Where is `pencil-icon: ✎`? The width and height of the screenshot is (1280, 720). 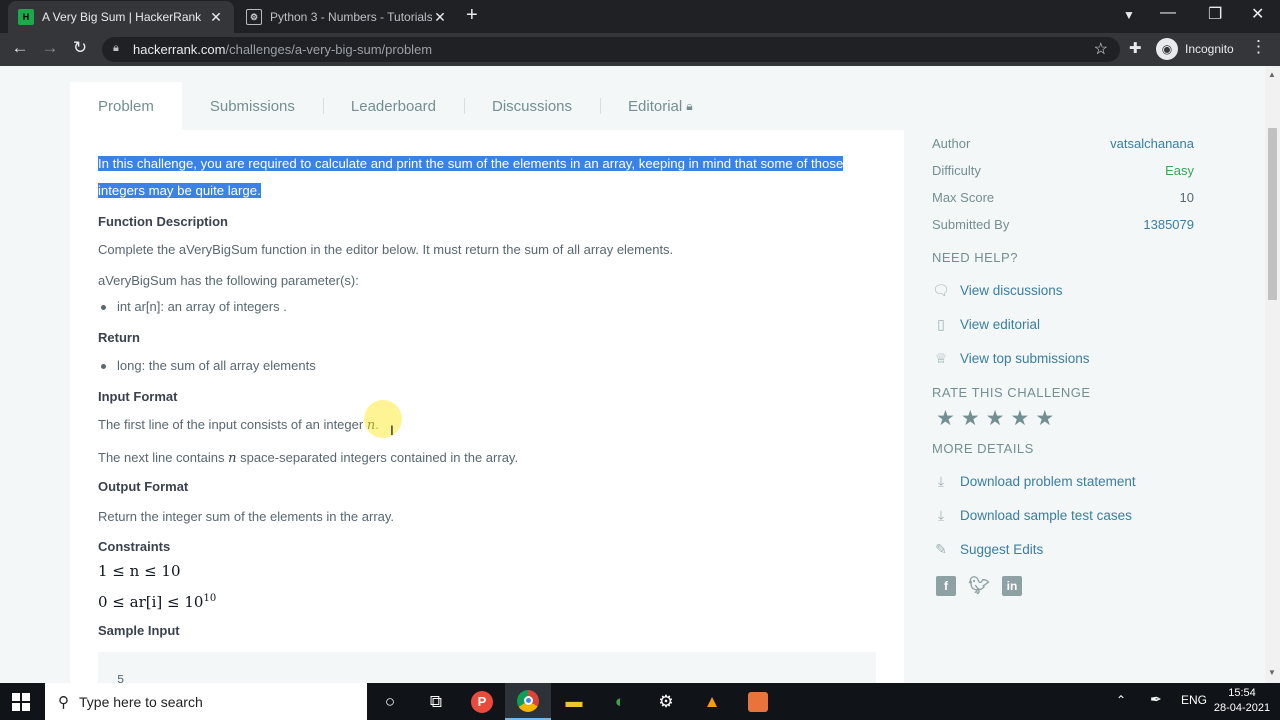
pencil-icon: ✎ is located at coordinates (941, 548).